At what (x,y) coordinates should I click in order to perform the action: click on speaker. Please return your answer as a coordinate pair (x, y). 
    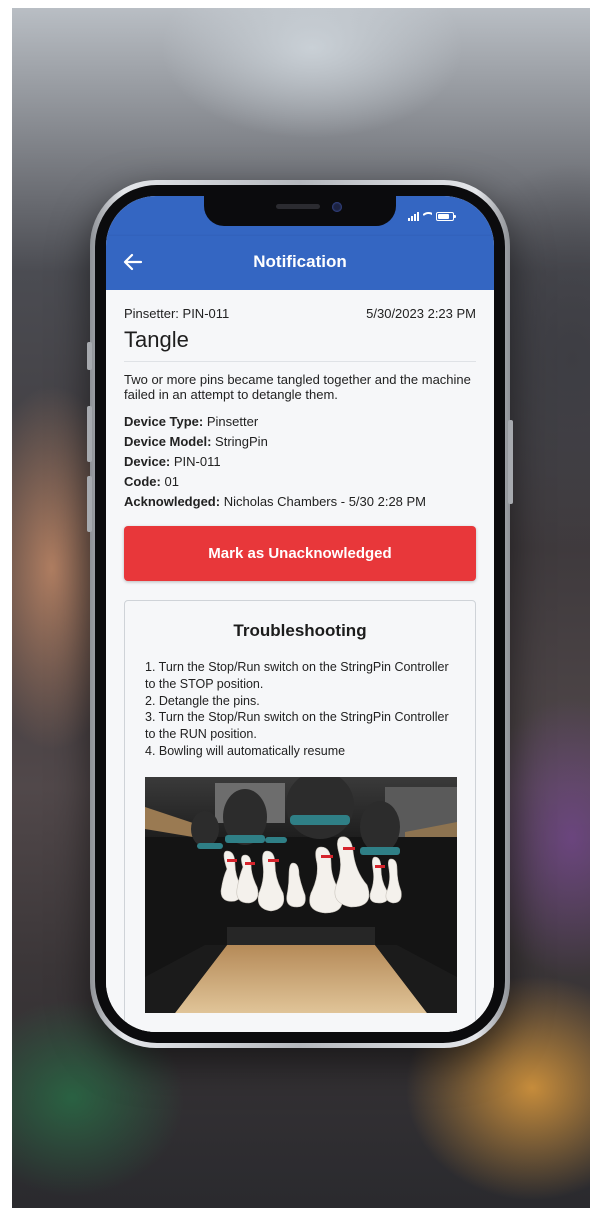
    Looking at the image, I should click on (298, 206).